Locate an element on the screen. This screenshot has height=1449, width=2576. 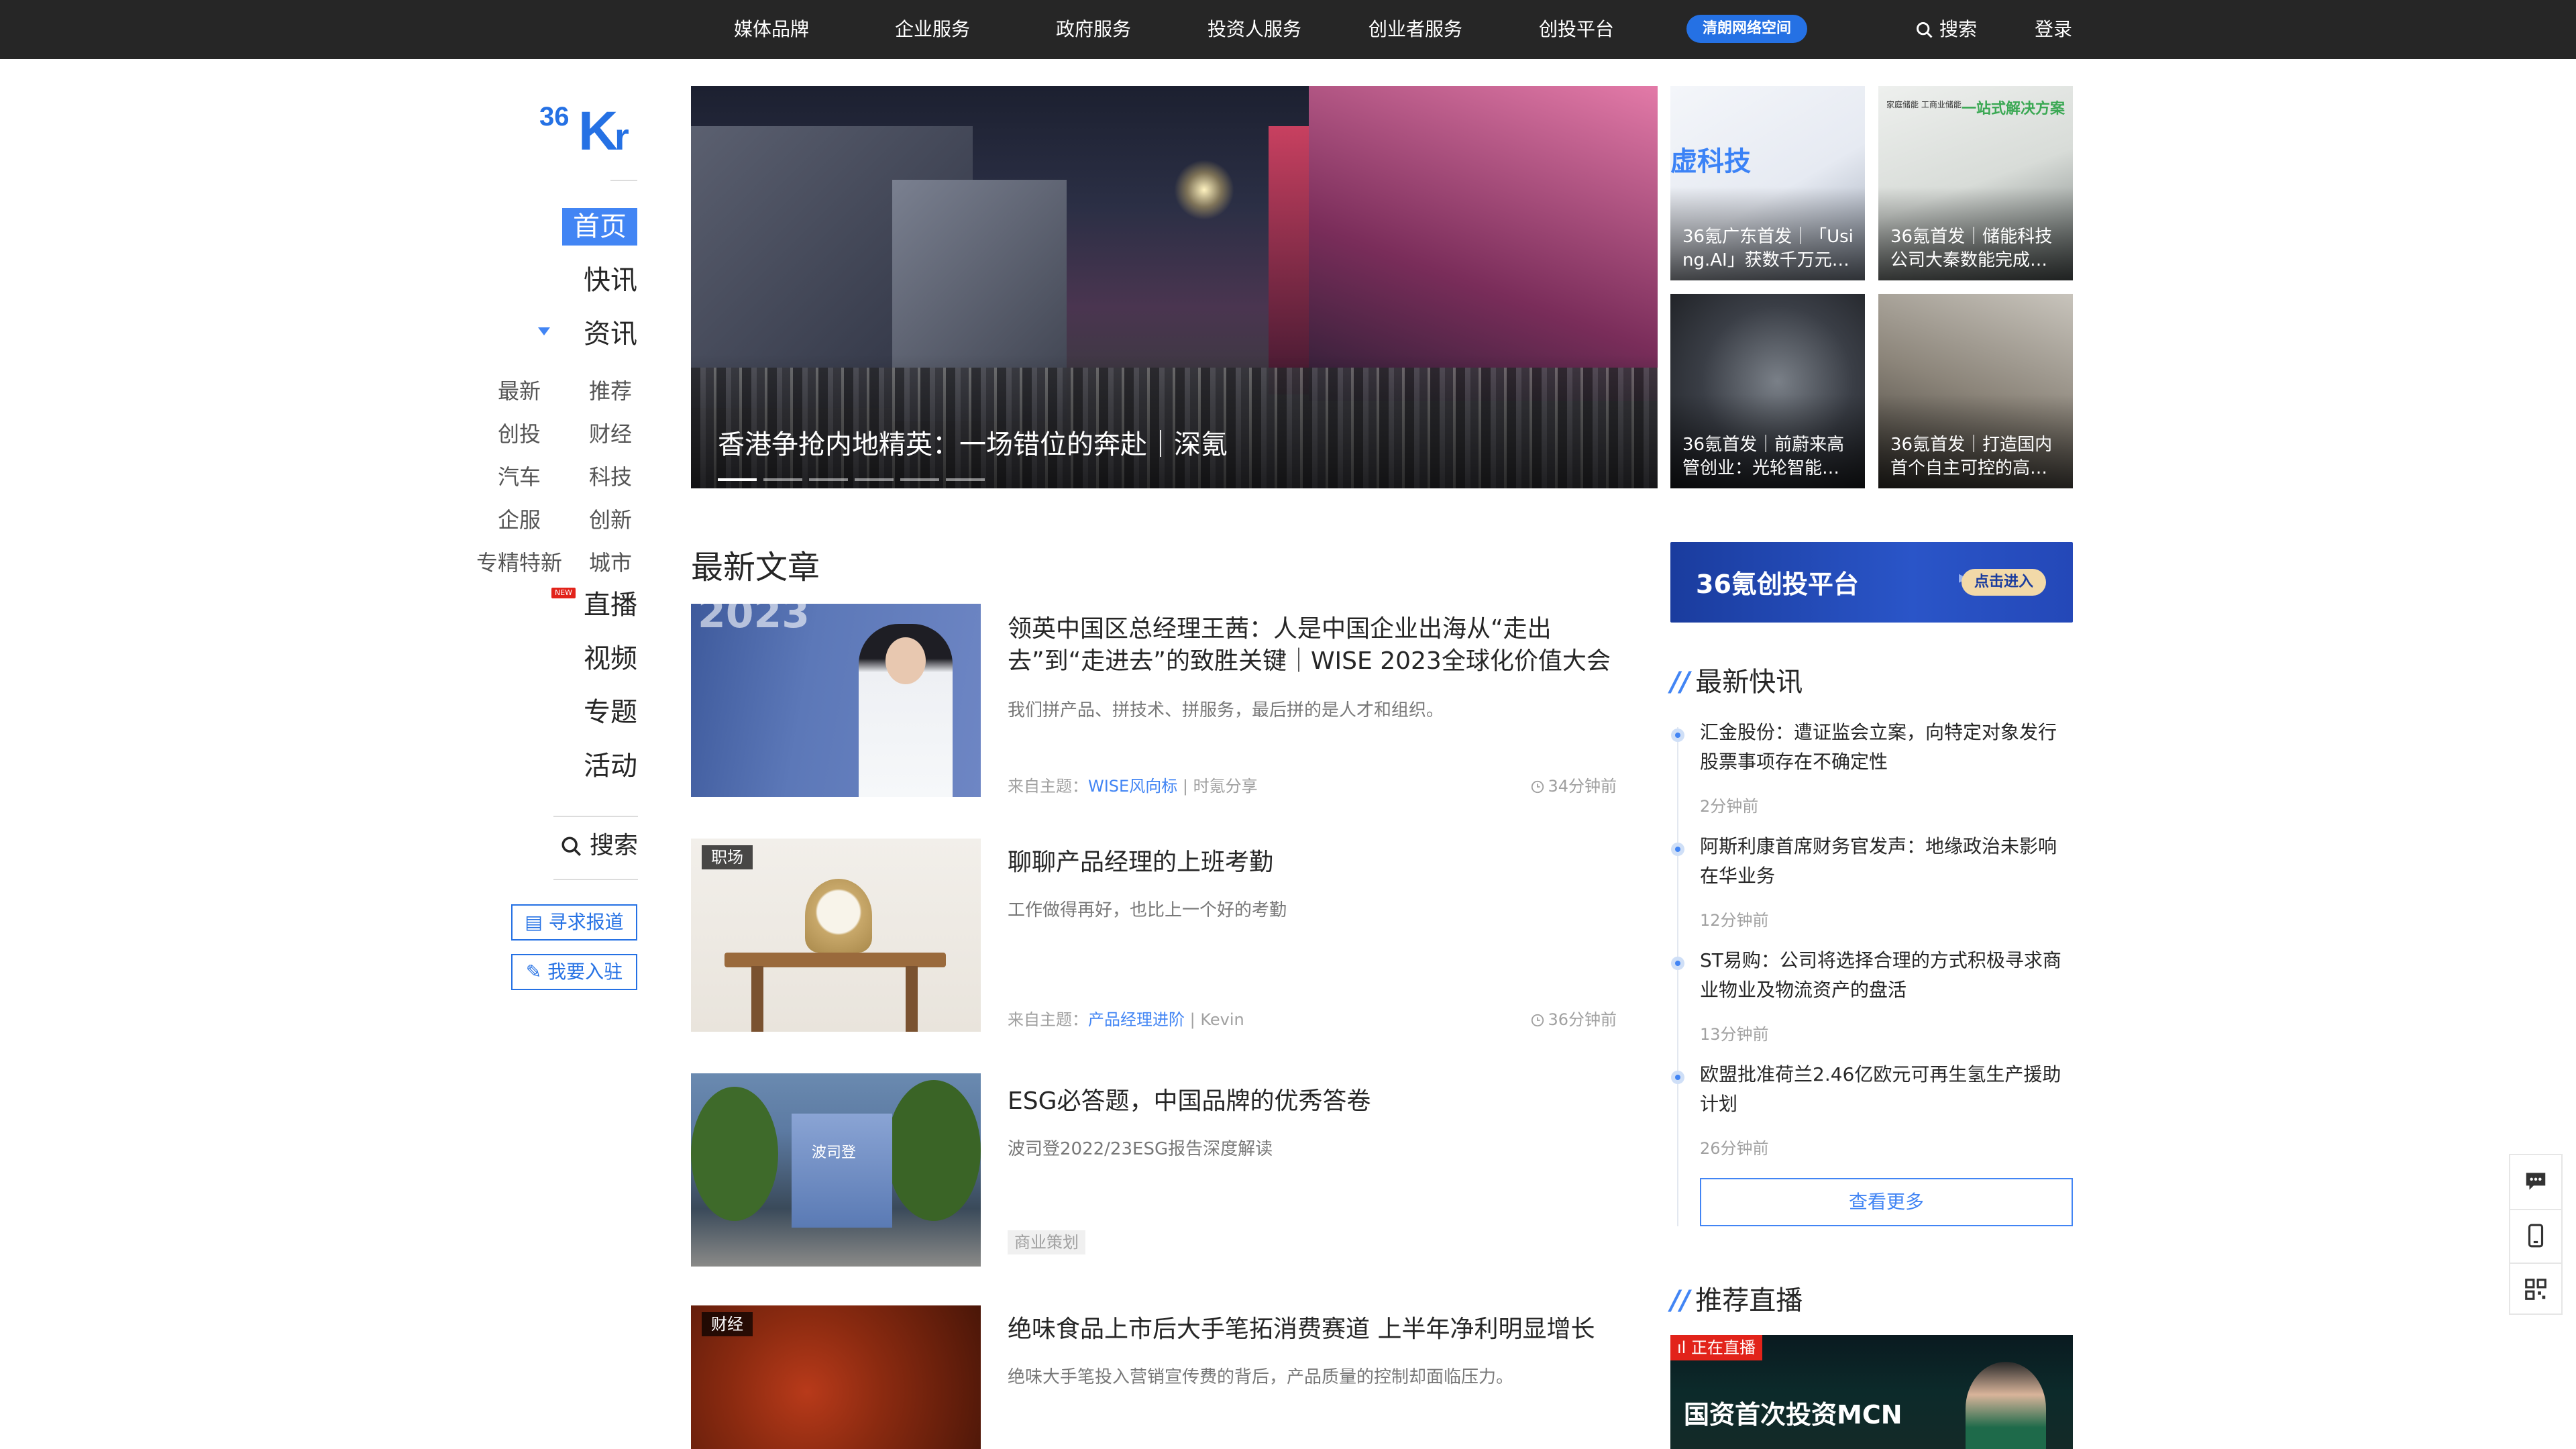
article-author: Kevin is located at coordinates (1222, 1019).